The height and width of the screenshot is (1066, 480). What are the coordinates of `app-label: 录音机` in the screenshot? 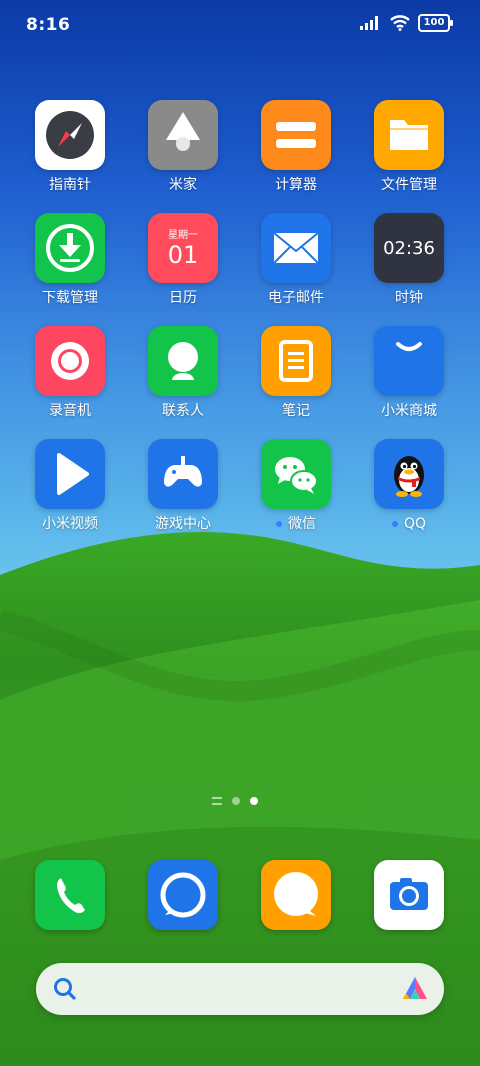 It's located at (70, 411).